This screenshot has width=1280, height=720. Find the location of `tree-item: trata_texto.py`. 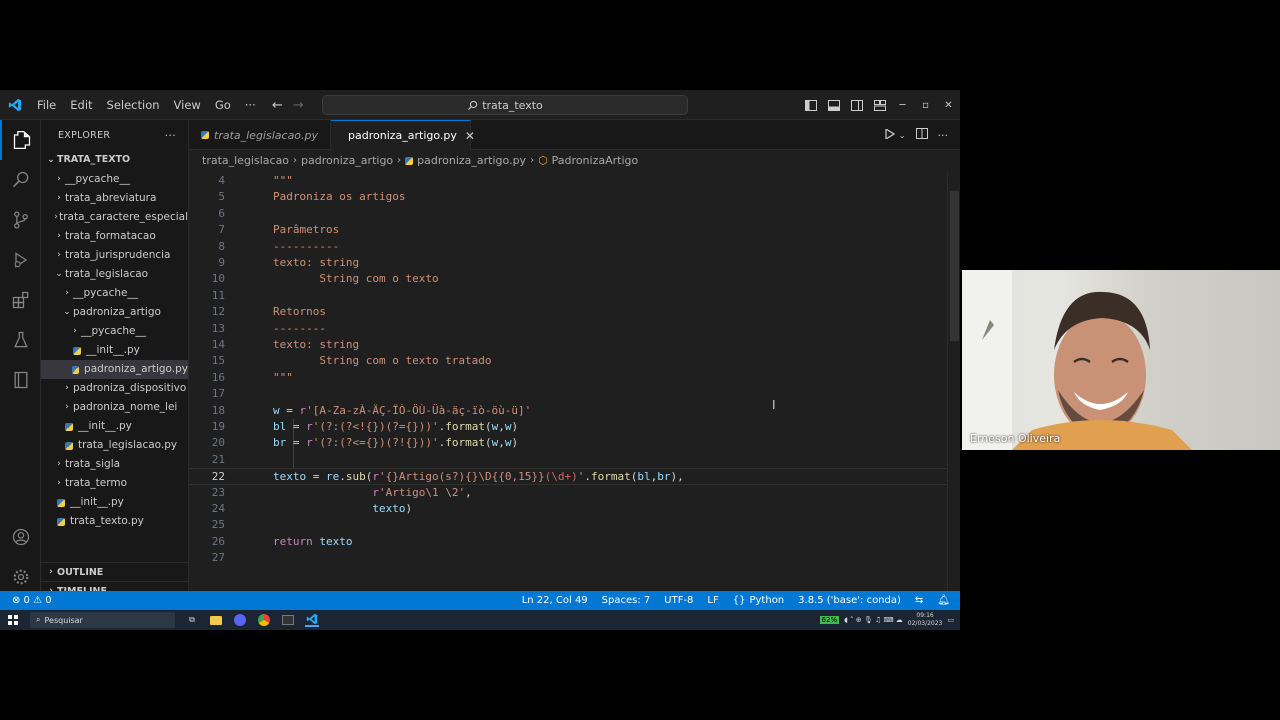

tree-item: trata_texto.py is located at coordinates (114, 521).